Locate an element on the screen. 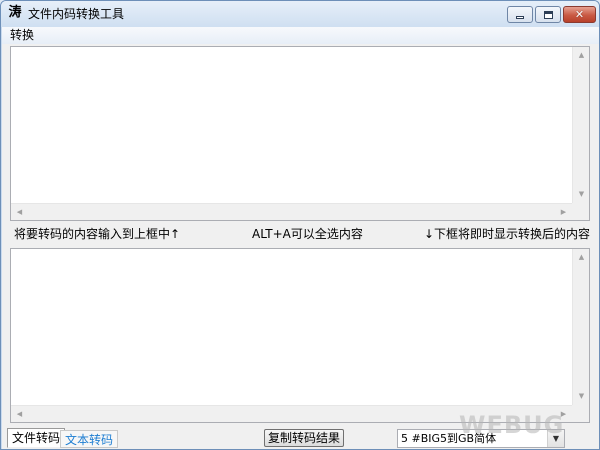 The width and height of the screenshot is (600, 450). input-vertical-scrollbar: ▲ ▼ is located at coordinates (580, 125).